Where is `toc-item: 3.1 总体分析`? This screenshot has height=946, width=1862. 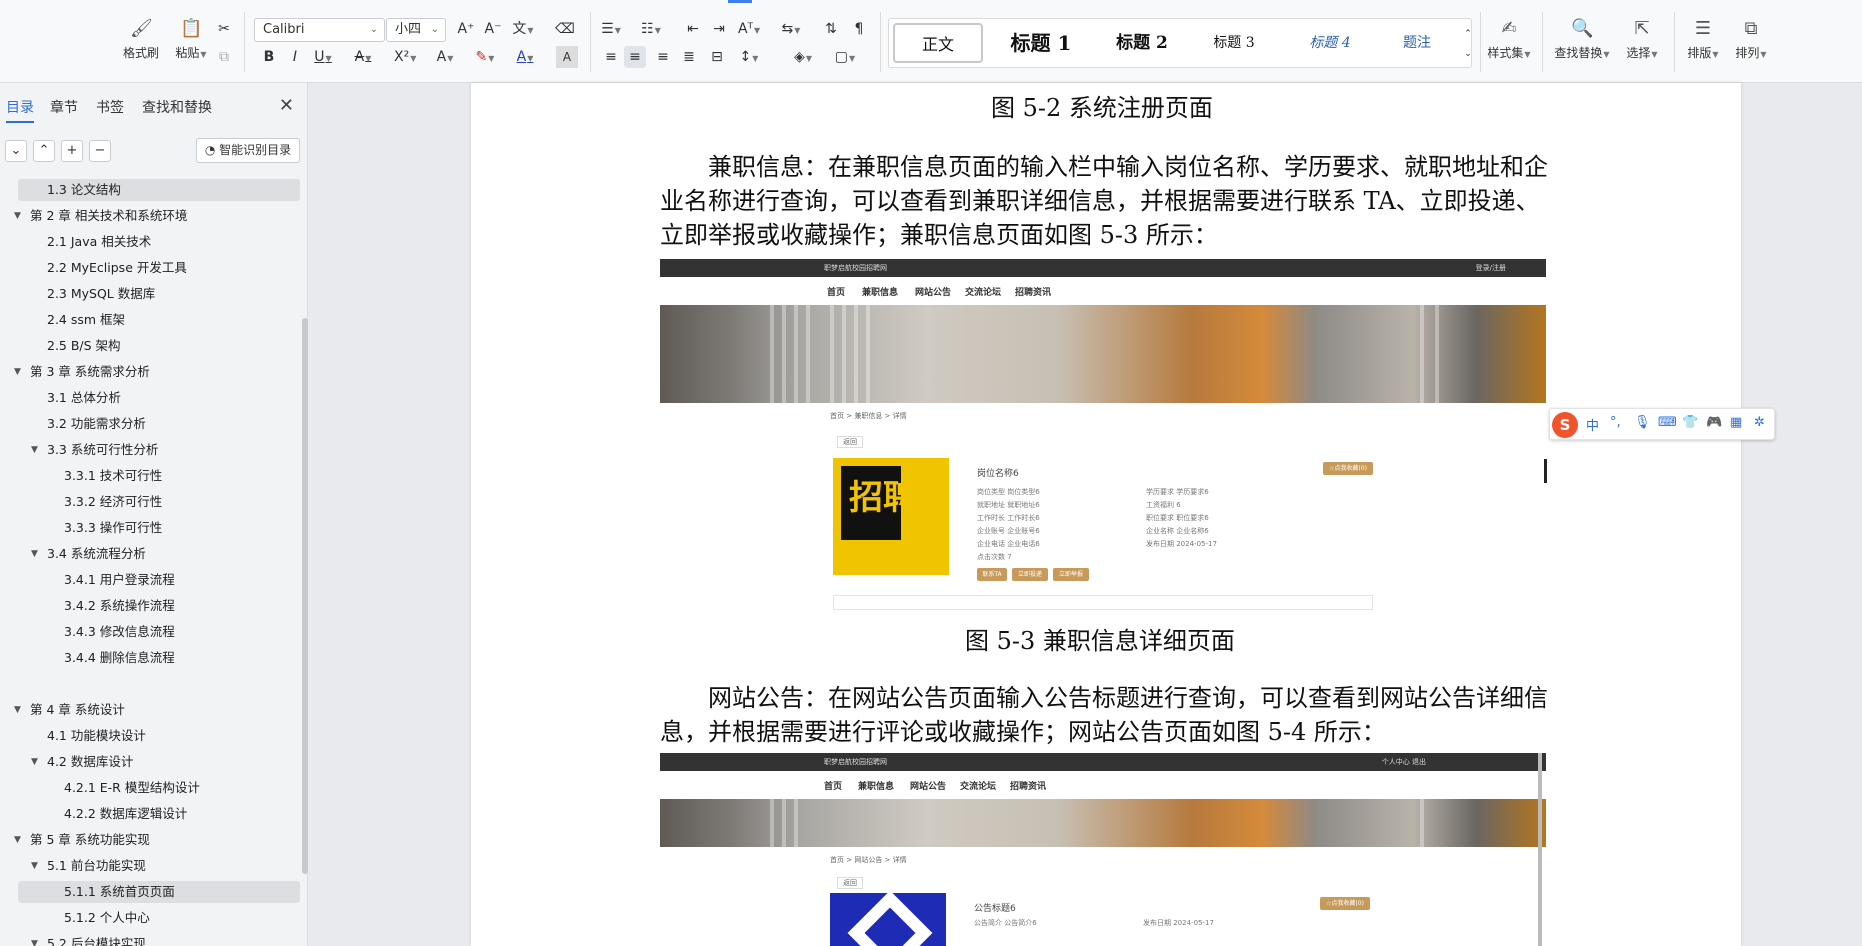 toc-item: 3.1 总体分析 is located at coordinates (159, 398).